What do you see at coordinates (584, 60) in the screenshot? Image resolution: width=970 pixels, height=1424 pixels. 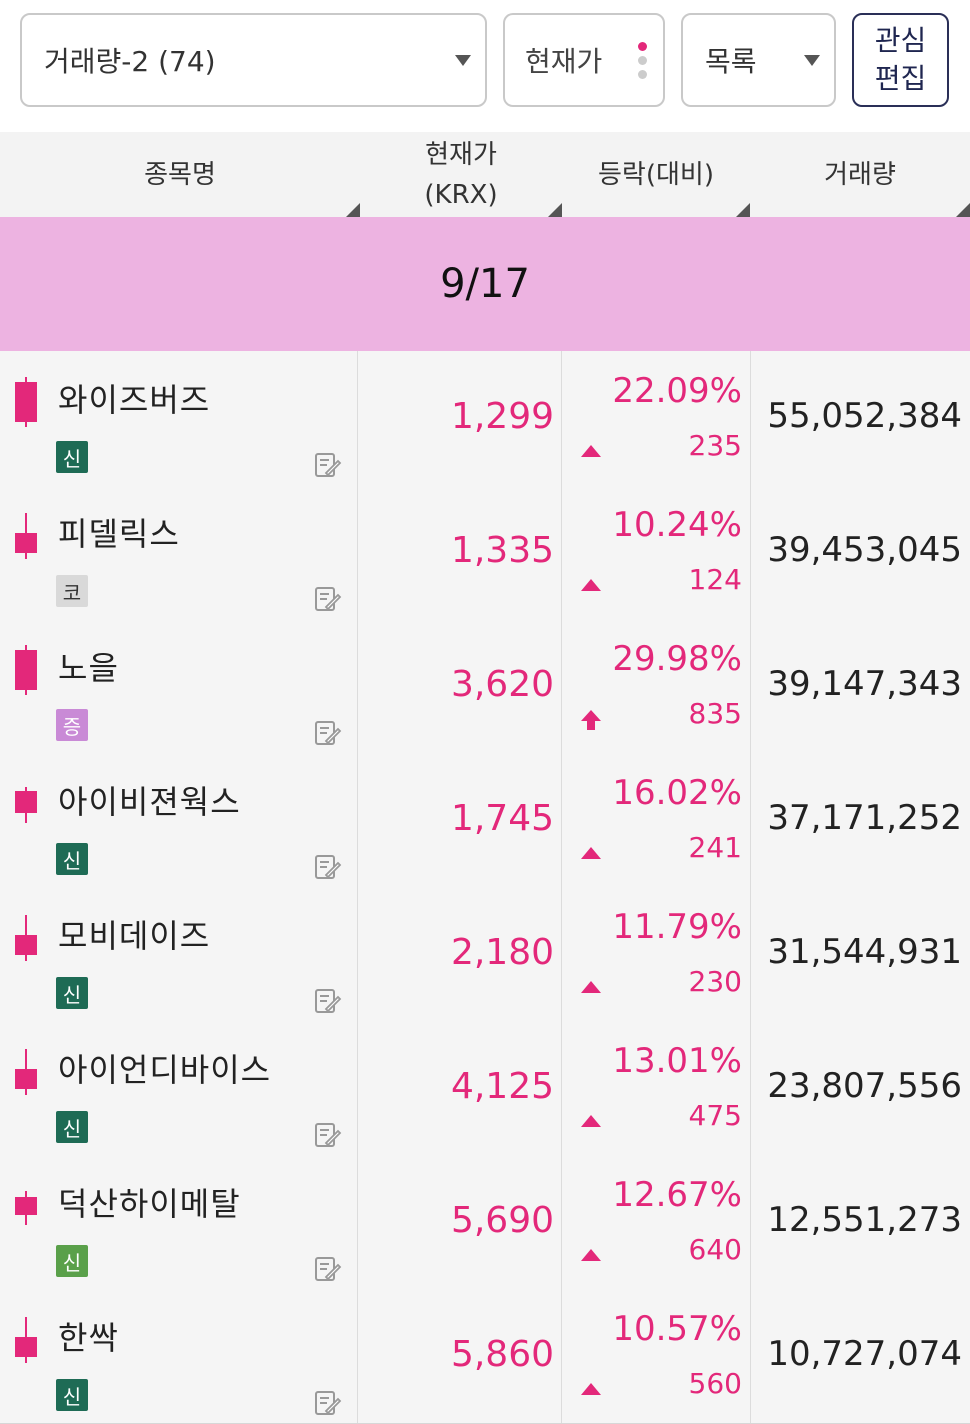 I see `sort-select: 현재가` at bounding box center [584, 60].